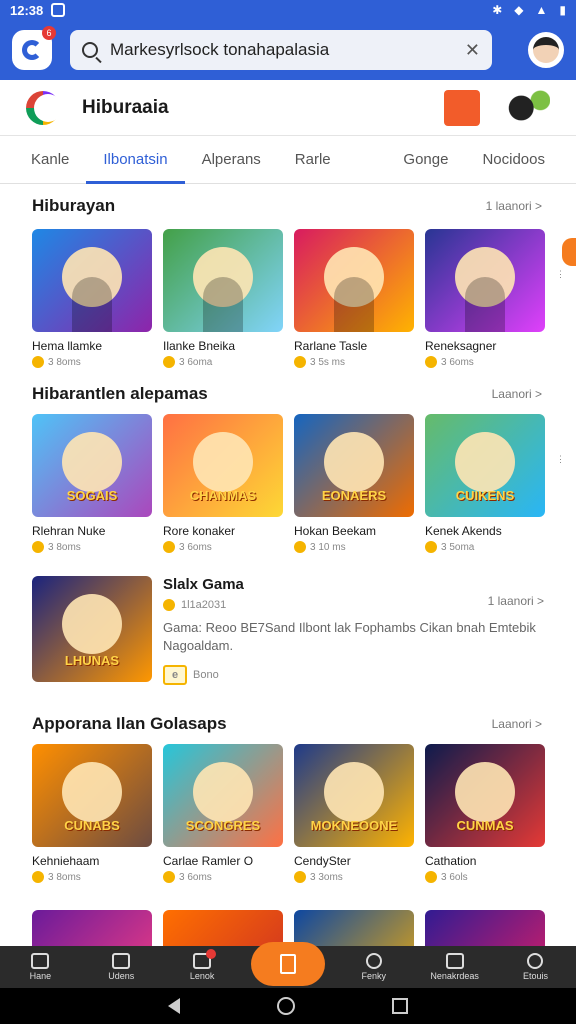 The image size is (576, 1024). I want to click on game-name: Rlehran Nuke, so click(69, 531).